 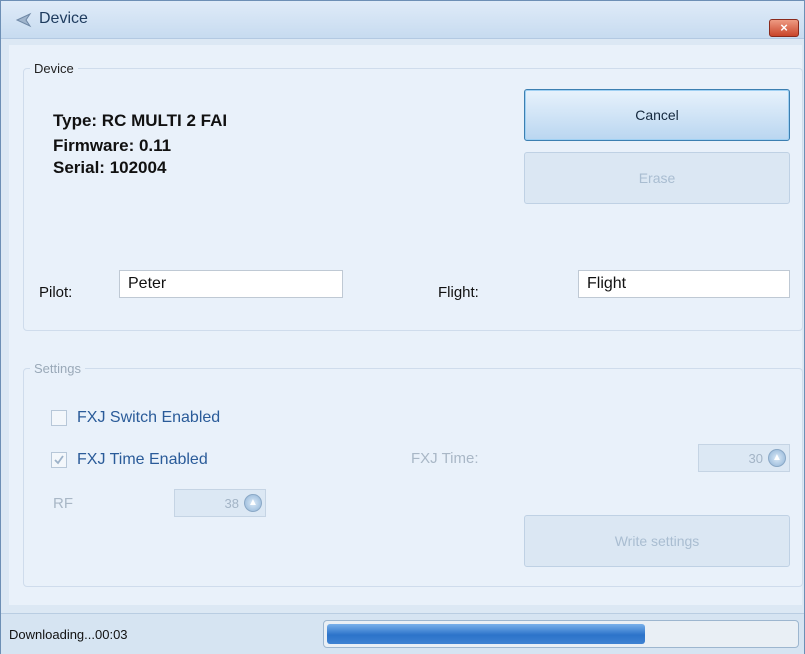 I want to click on fxj-time-enabled-checkbox, so click(x=59, y=460).